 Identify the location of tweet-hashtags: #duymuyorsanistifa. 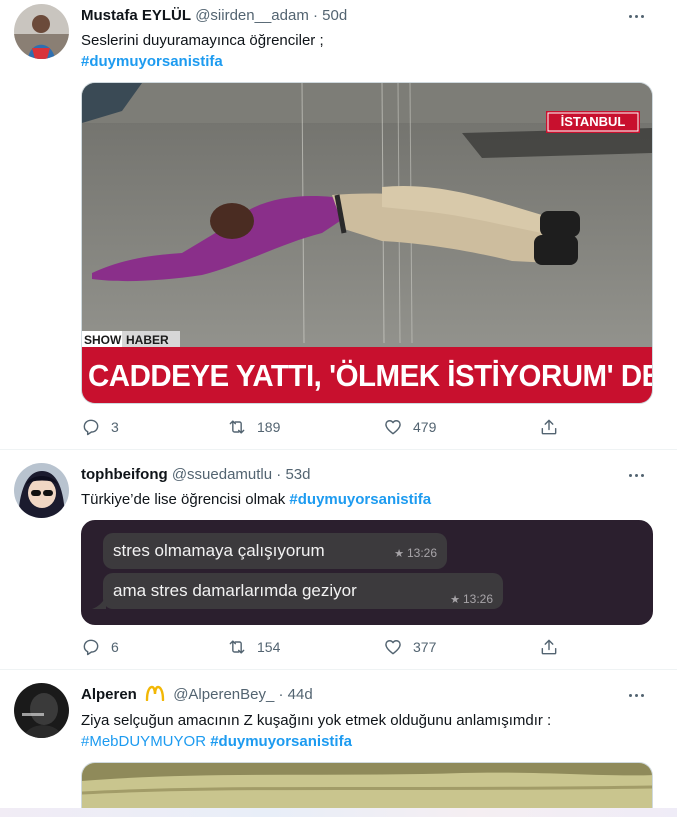
(152, 61).